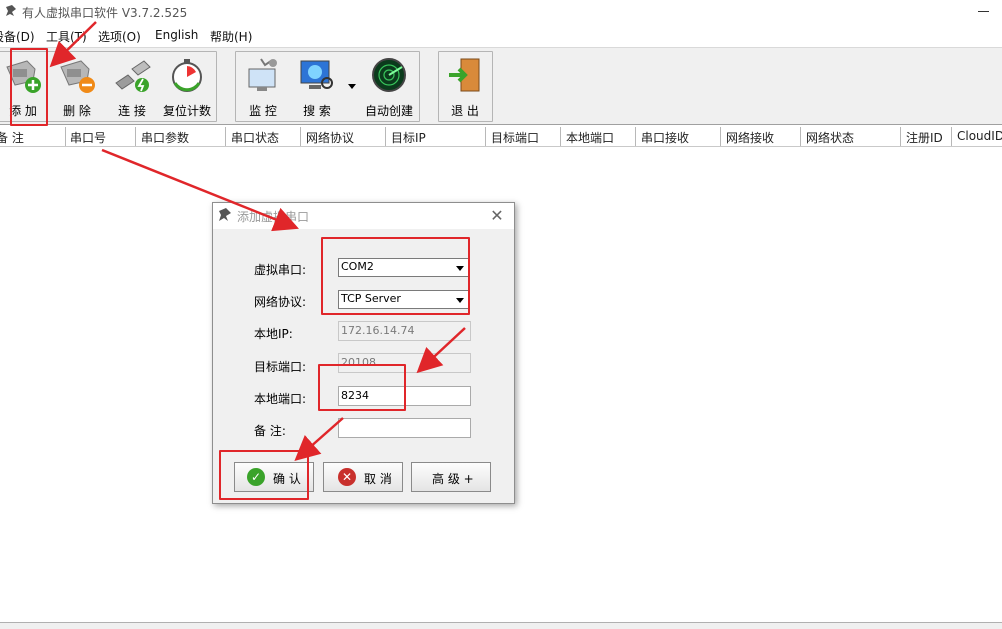 The width and height of the screenshot is (1002, 629). I want to click on arrow-to-ok-button, so click(319, 439).